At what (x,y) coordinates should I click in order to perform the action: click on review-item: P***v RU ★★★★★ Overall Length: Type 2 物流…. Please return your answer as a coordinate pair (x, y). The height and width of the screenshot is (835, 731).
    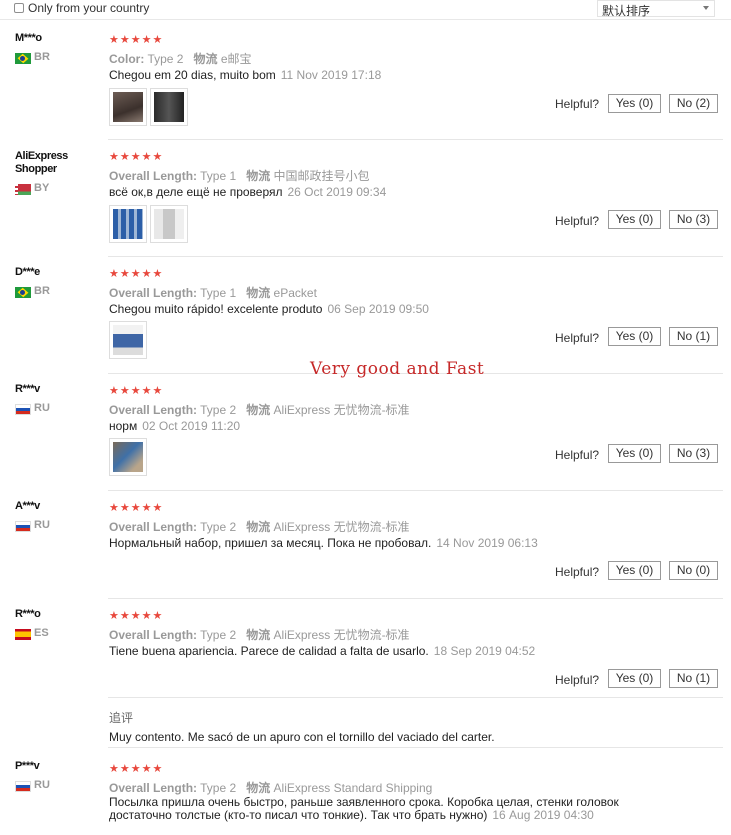
    Looking at the image, I should click on (365, 797).